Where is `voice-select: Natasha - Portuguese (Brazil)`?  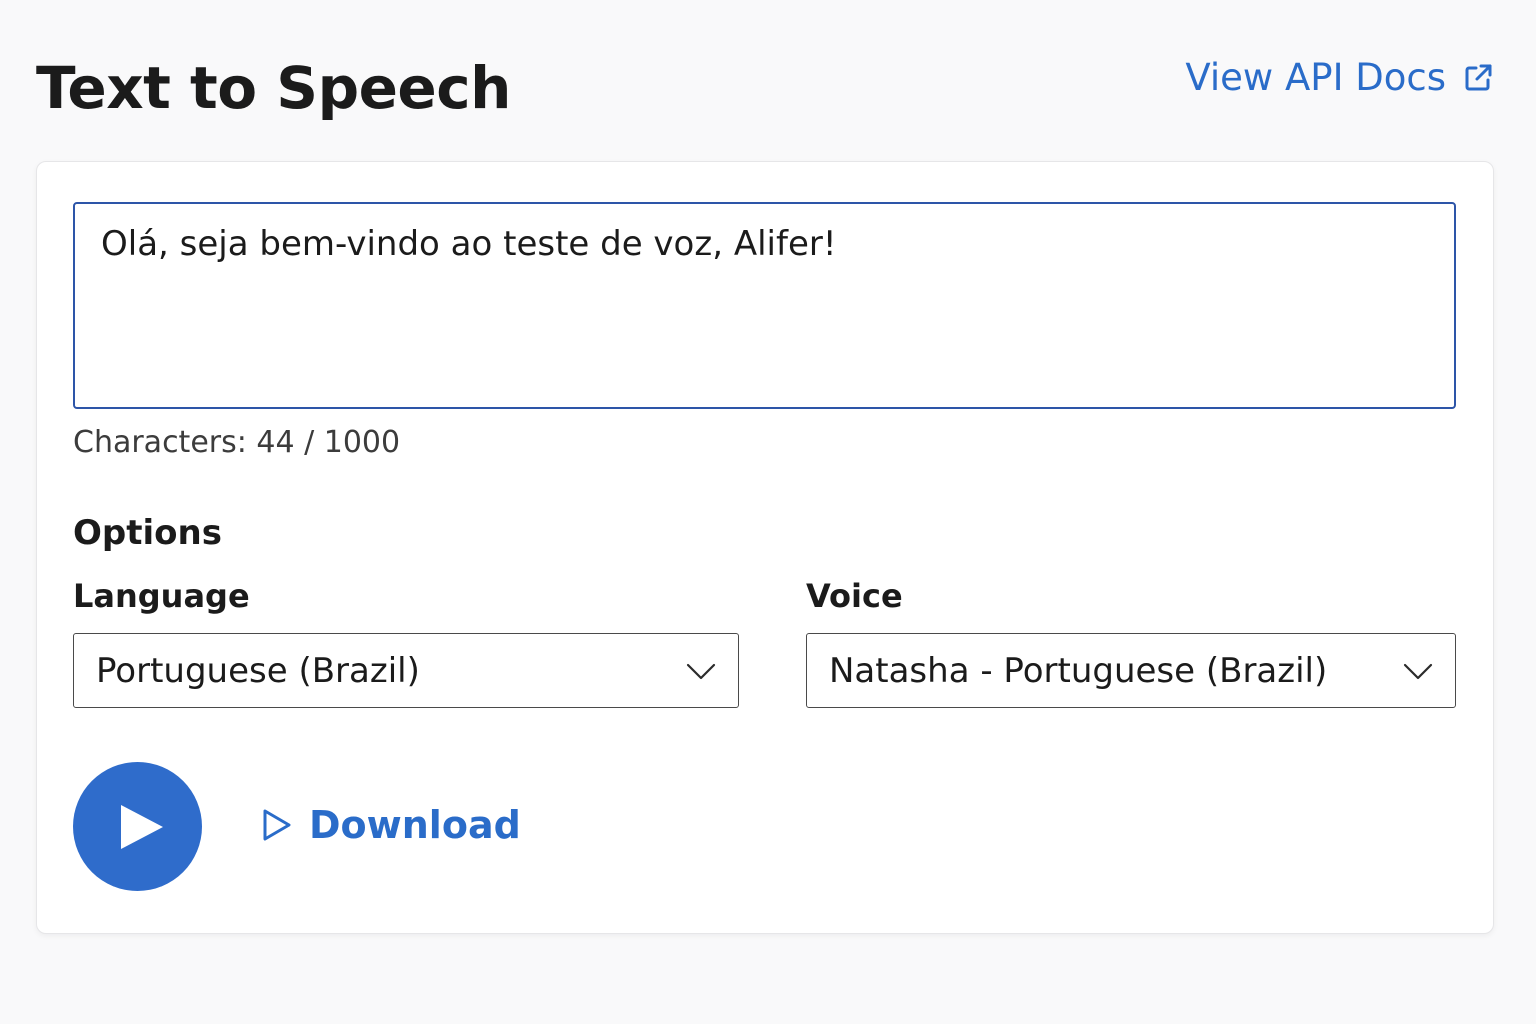
voice-select: Natasha - Portuguese (Brazil) is located at coordinates (1131, 670).